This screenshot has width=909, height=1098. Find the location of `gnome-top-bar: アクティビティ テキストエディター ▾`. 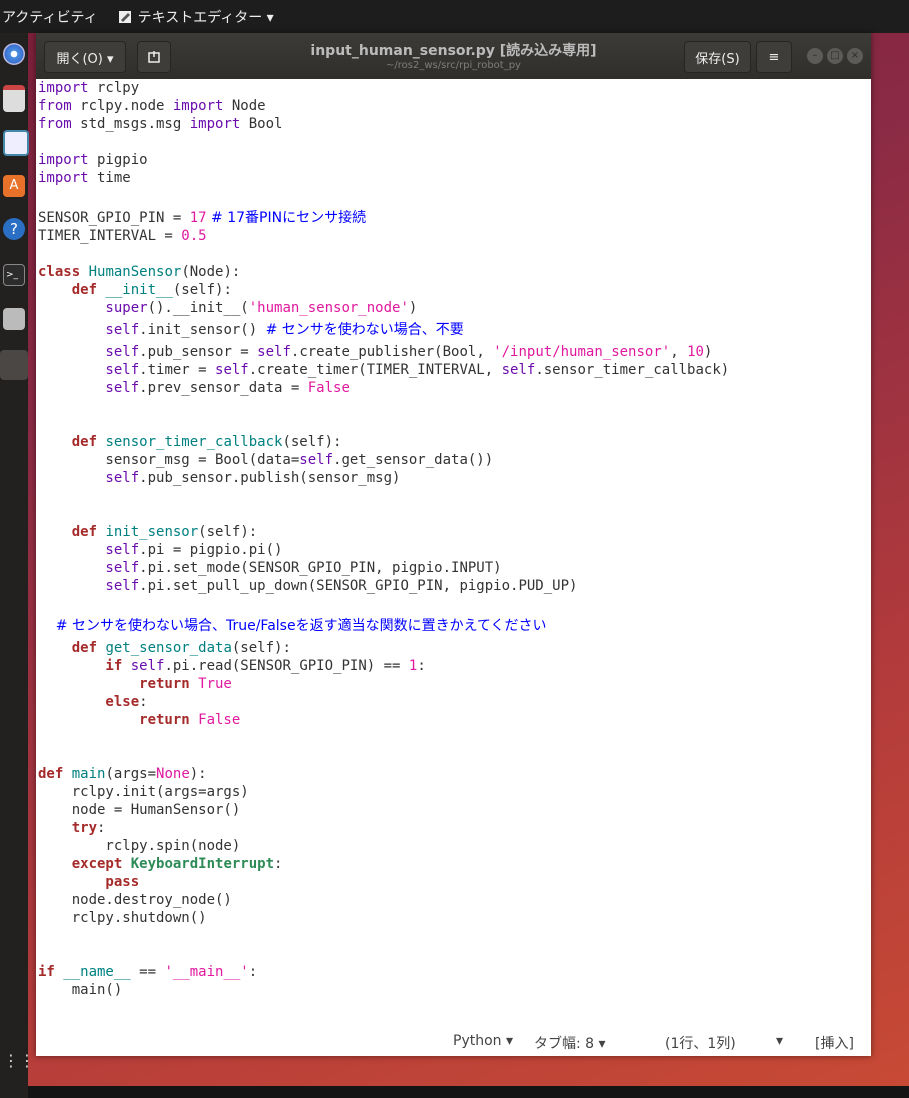

gnome-top-bar: アクティビティ テキストエディター ▾ is located at coordinates (454, 16).